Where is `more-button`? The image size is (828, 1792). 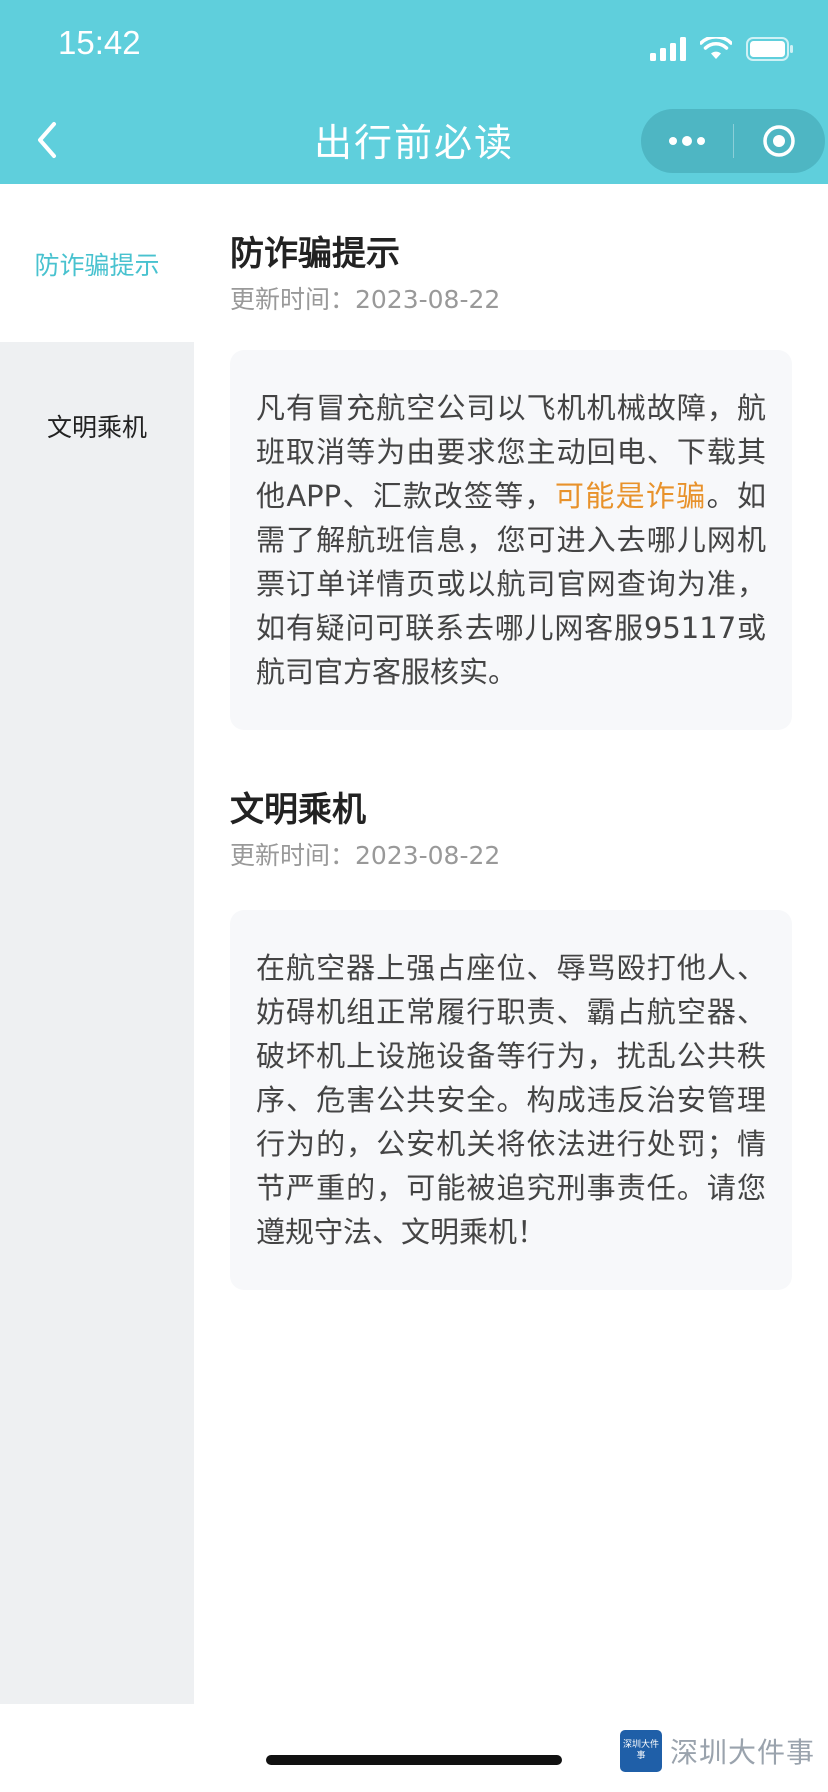 more-button is located at coordinates (687, 141).